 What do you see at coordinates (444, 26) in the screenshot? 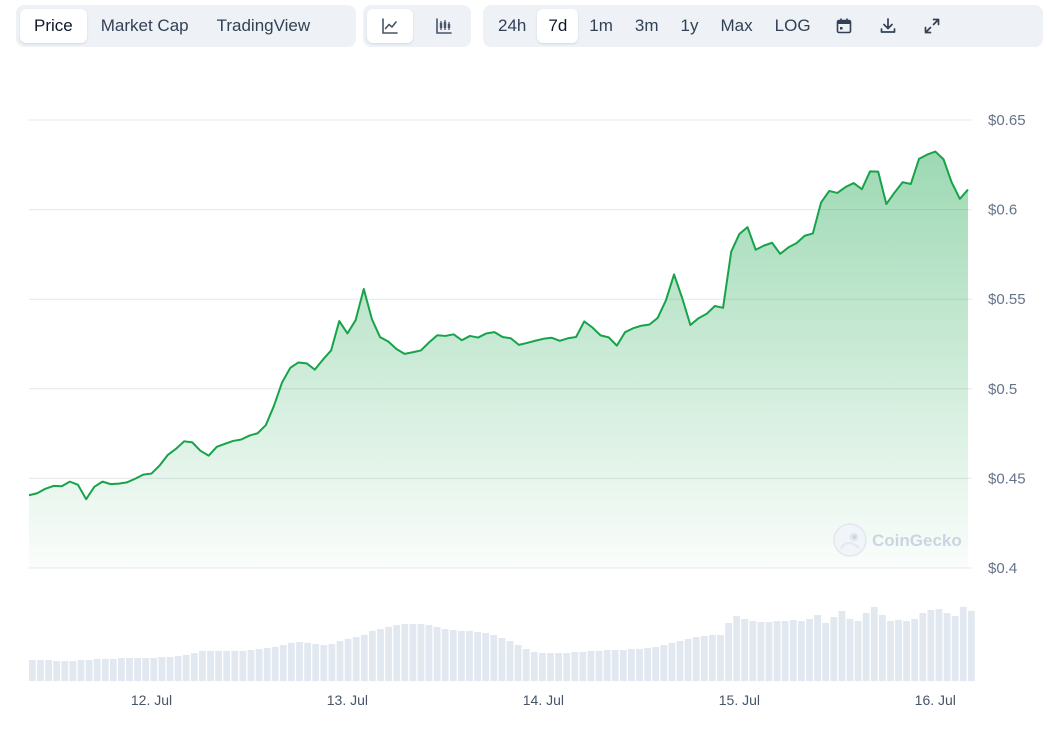
I see `candlestick-chart-button` at bounding box center [444, 26].